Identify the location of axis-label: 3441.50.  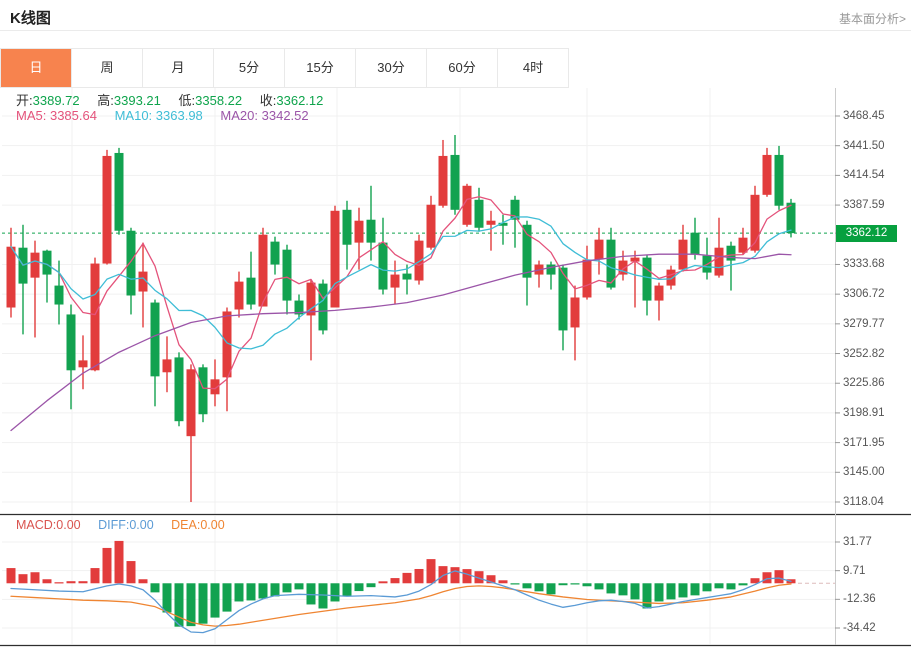
(864, 145).